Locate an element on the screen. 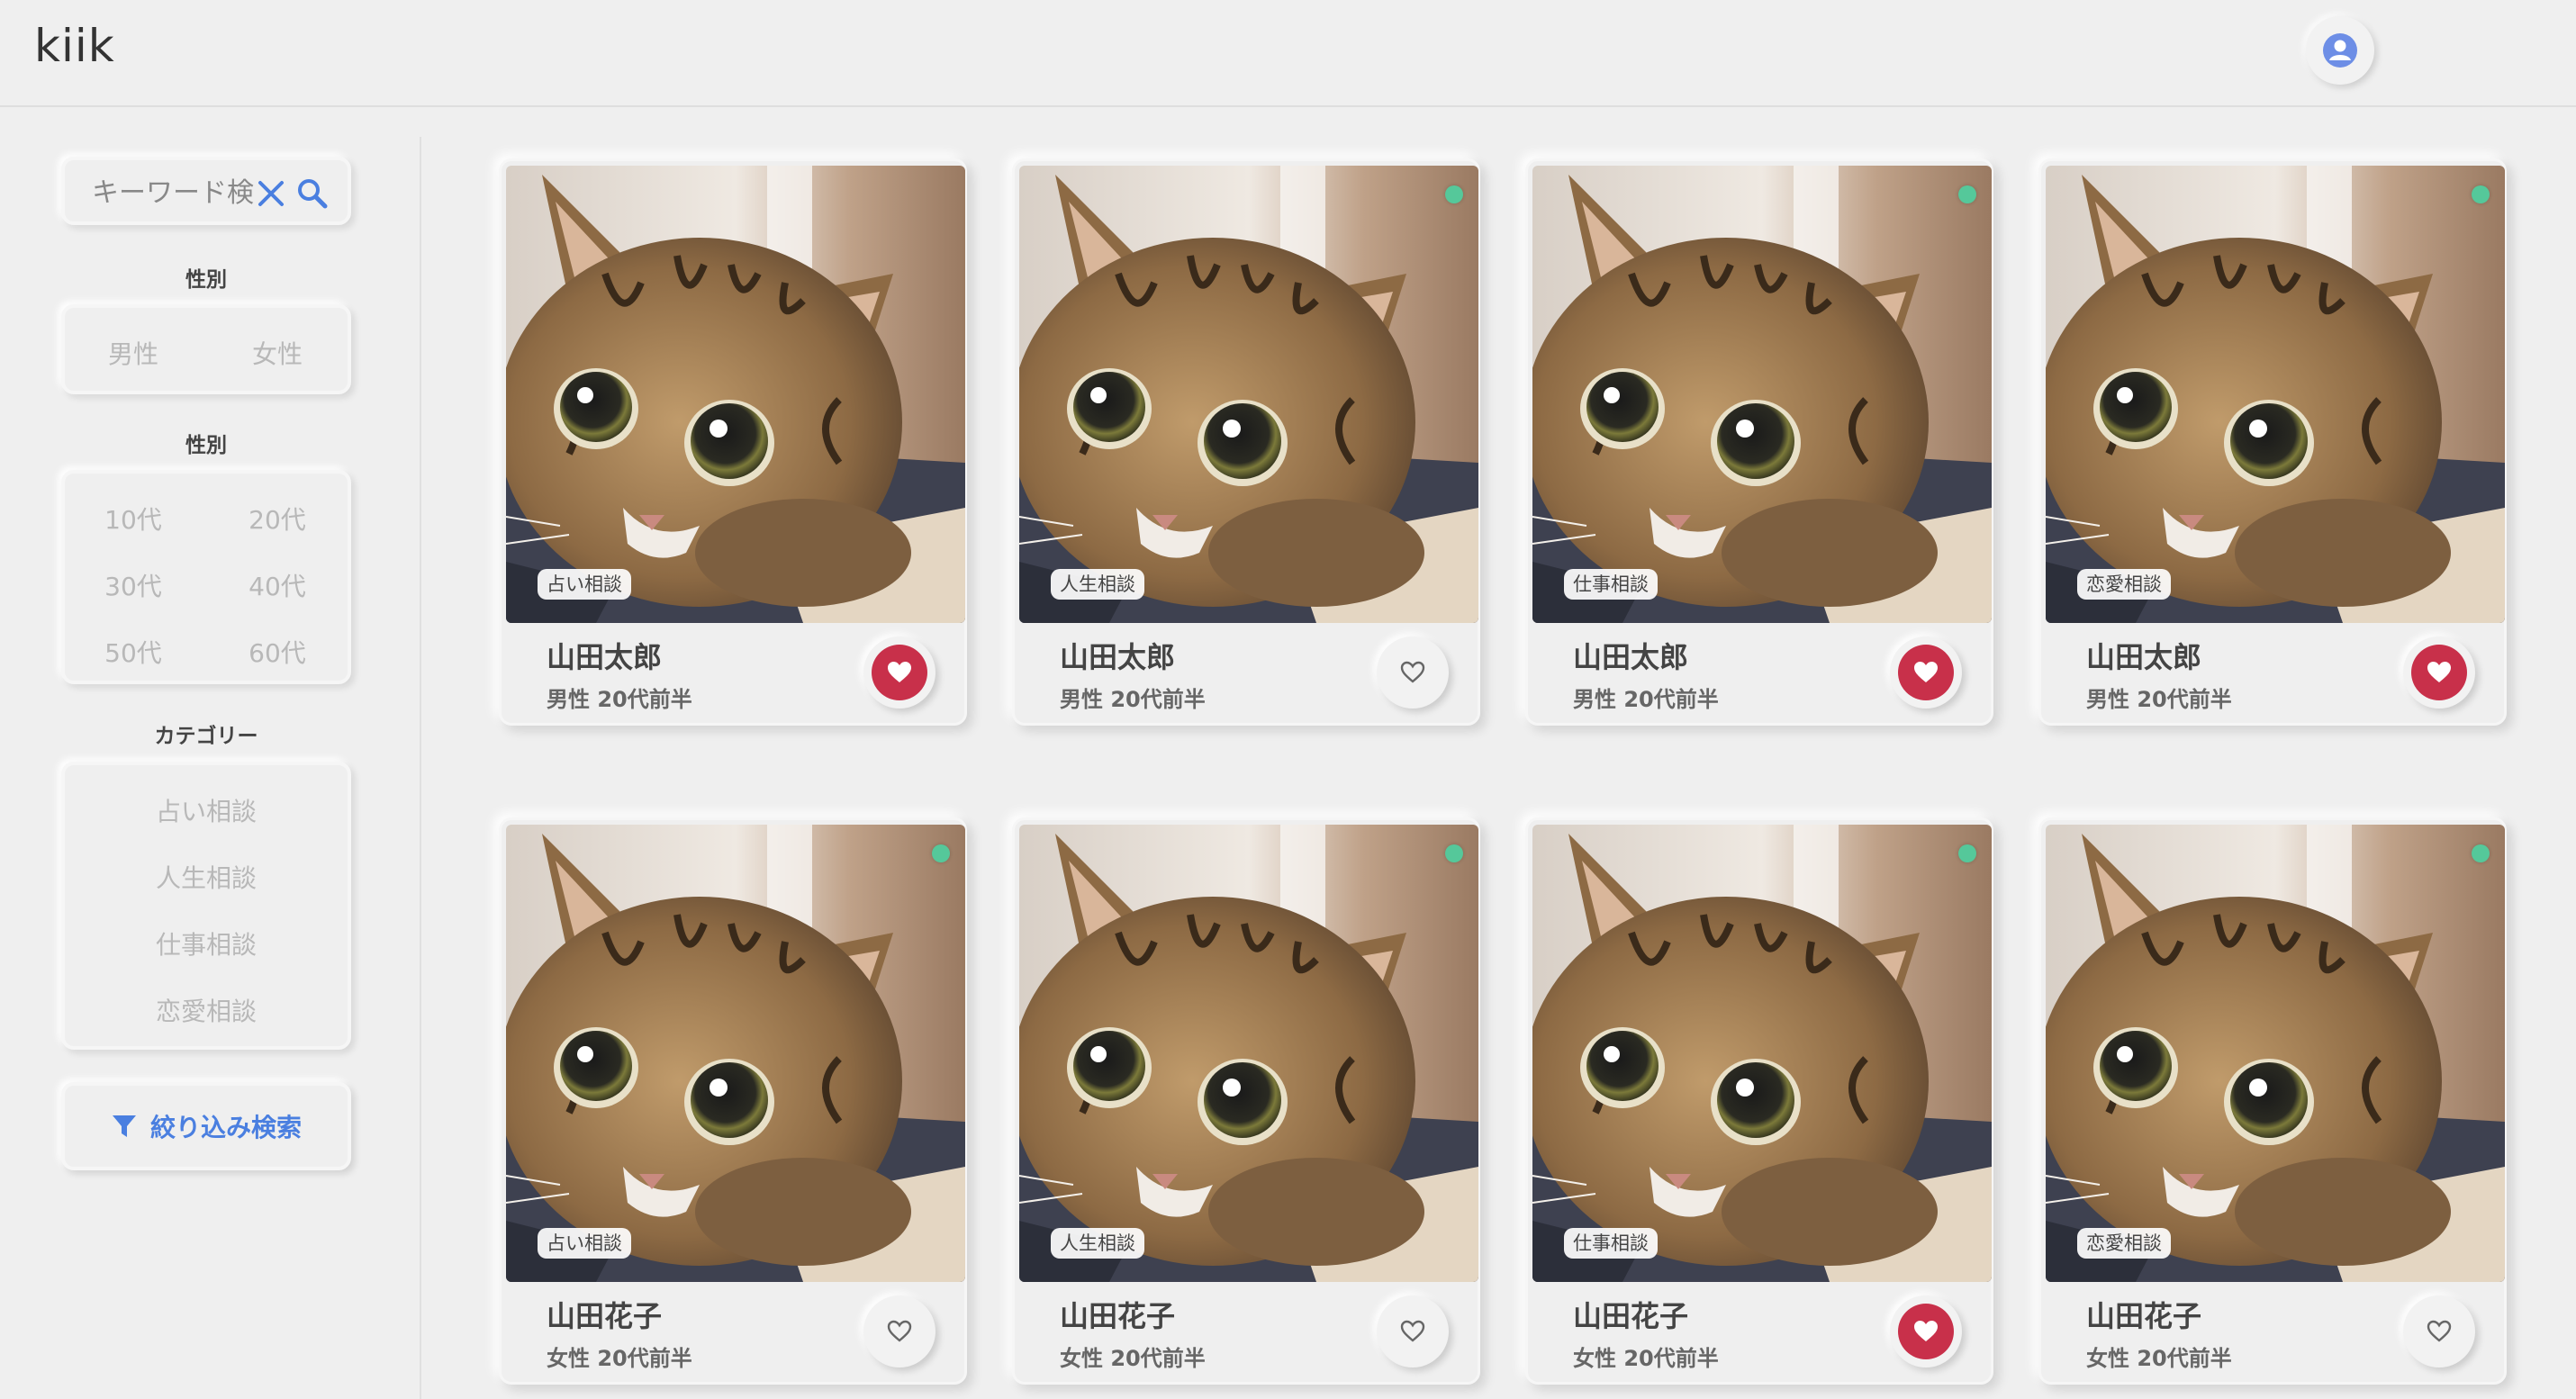 The width and height of the screenshot is (2576, 1399). search-box is located at coordinates (206, 191).